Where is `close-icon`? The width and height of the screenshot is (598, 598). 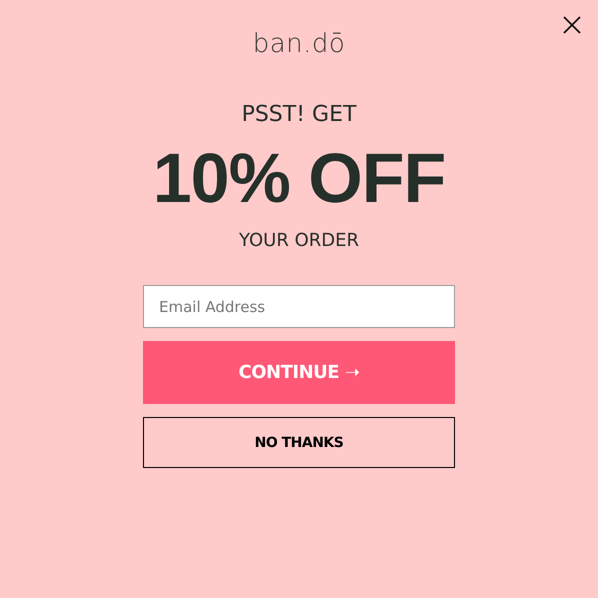 close-icon is located at coordinates (572, 25).